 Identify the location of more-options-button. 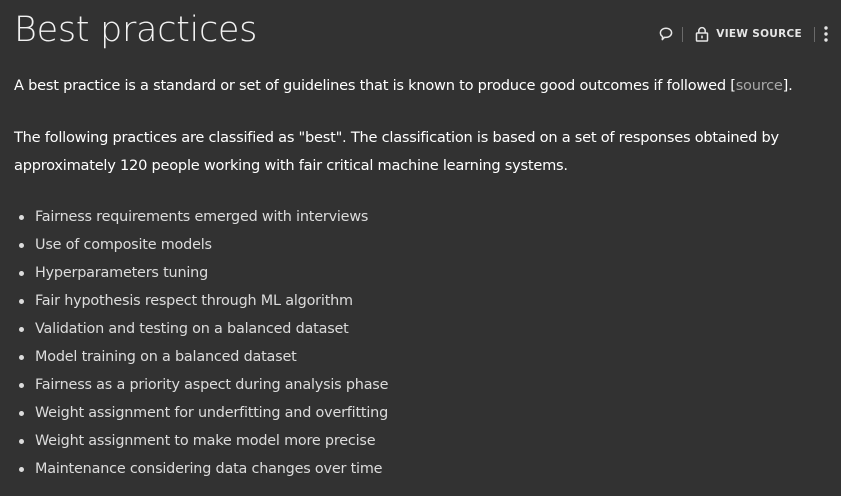
(826, 34).